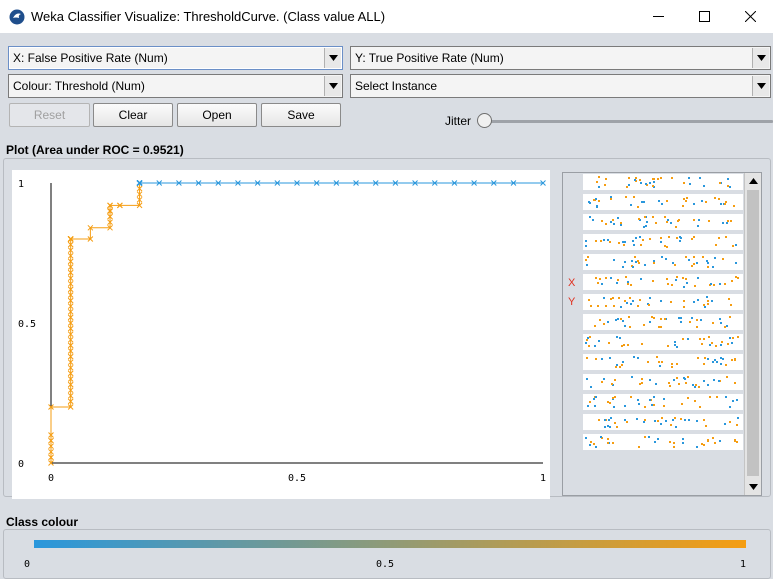  I want to click on chevron-down-icon, so click(332, 86).